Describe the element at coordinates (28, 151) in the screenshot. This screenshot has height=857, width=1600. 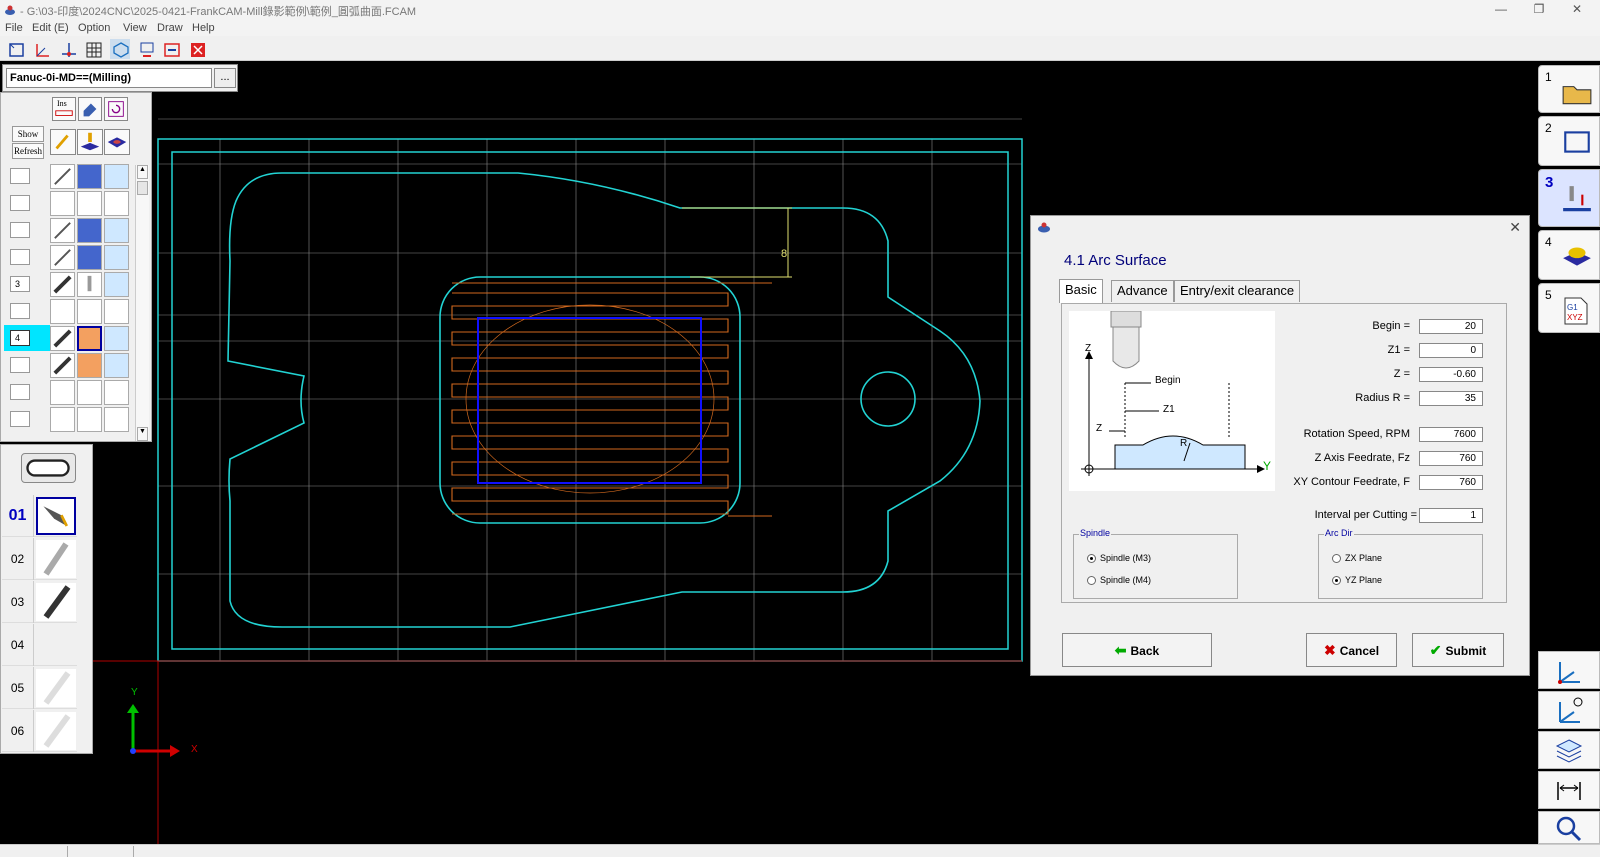
I see `refresh-button: Refresh` at that location.